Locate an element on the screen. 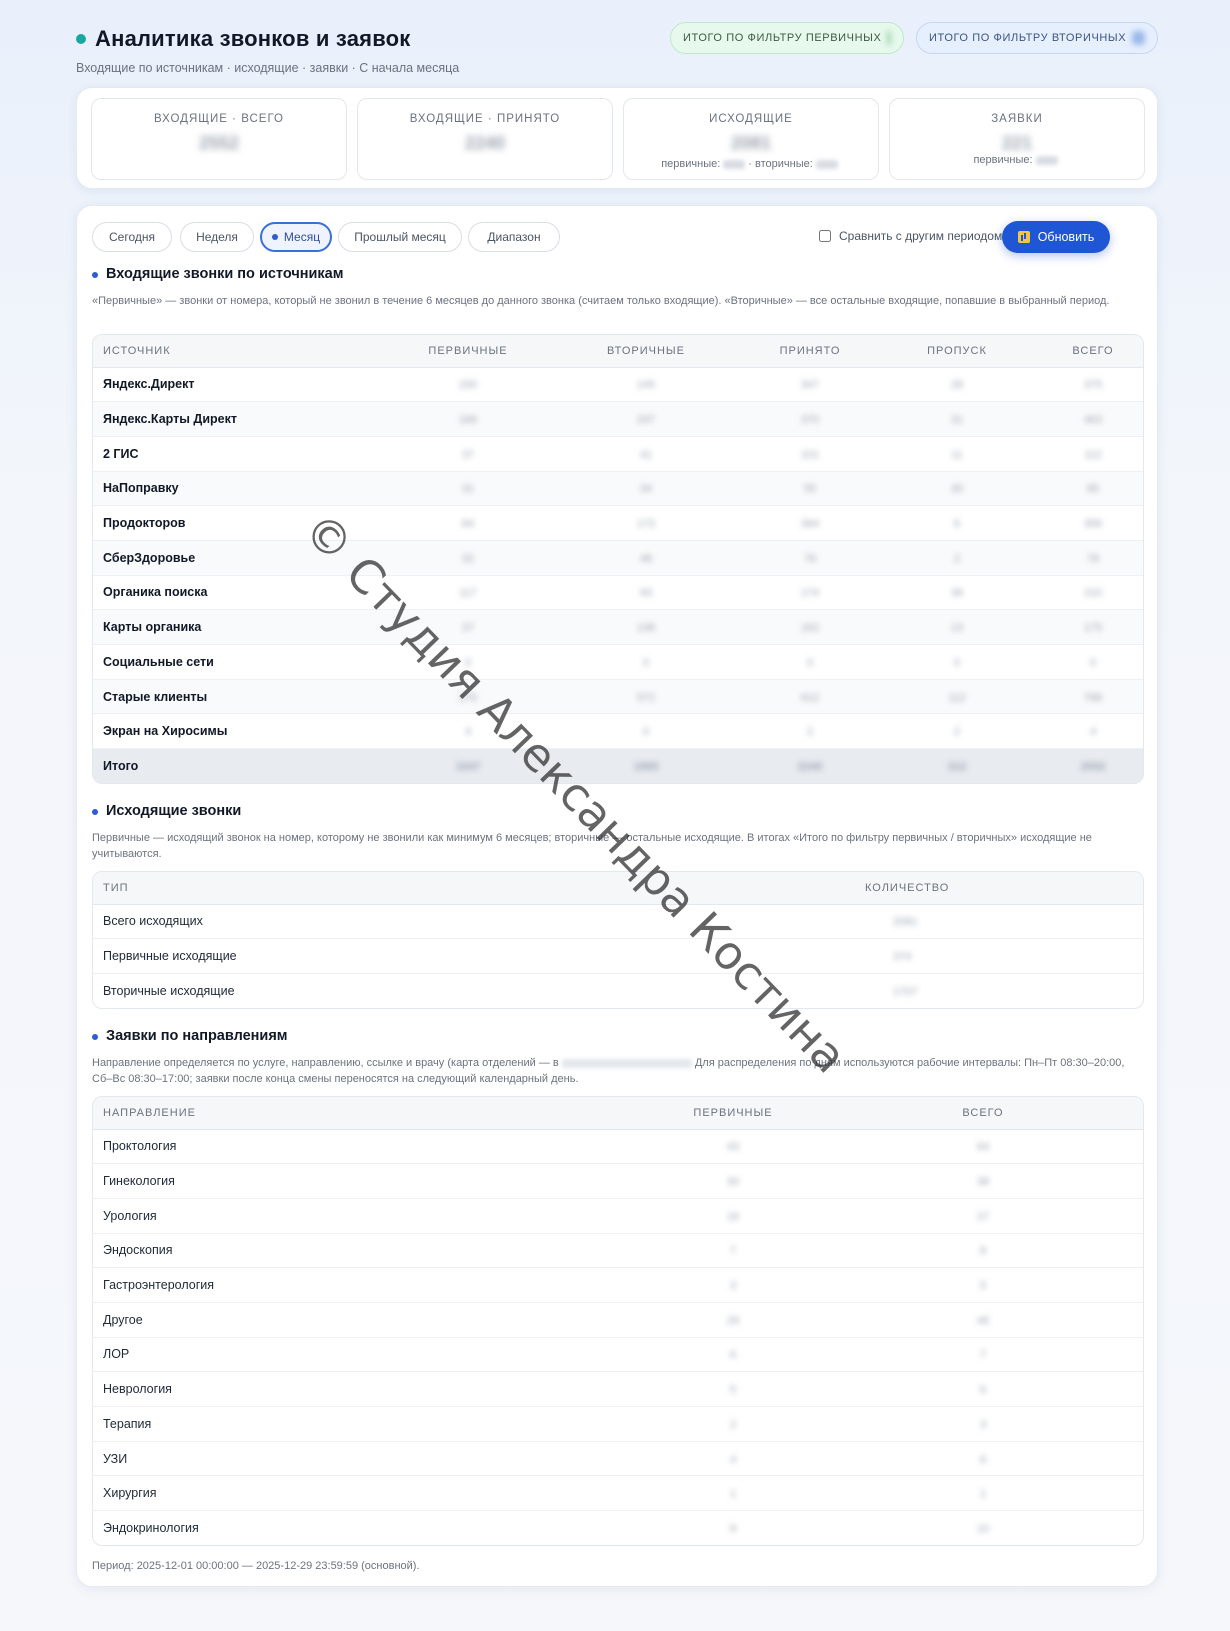 Image resolution: width=1230 pixels, height=1631 pixels. blurred-value: 172 is located at coordinates (646, 524).